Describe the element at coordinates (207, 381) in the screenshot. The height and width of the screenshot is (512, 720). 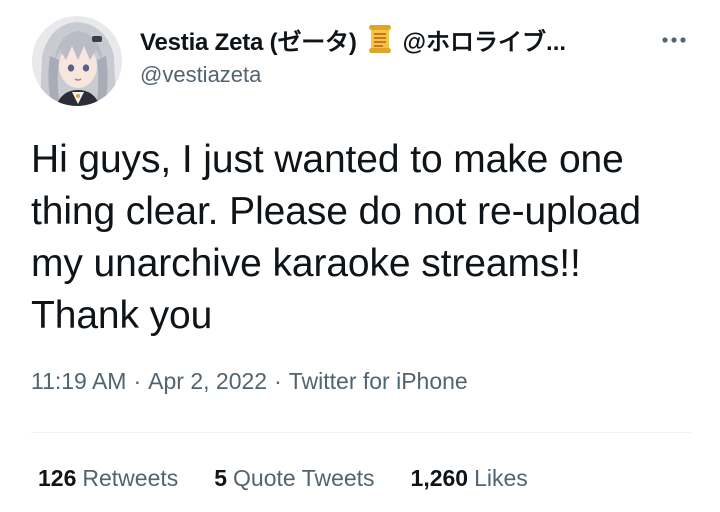
I see `tweet-date: Apr 2, 2022` at that location.